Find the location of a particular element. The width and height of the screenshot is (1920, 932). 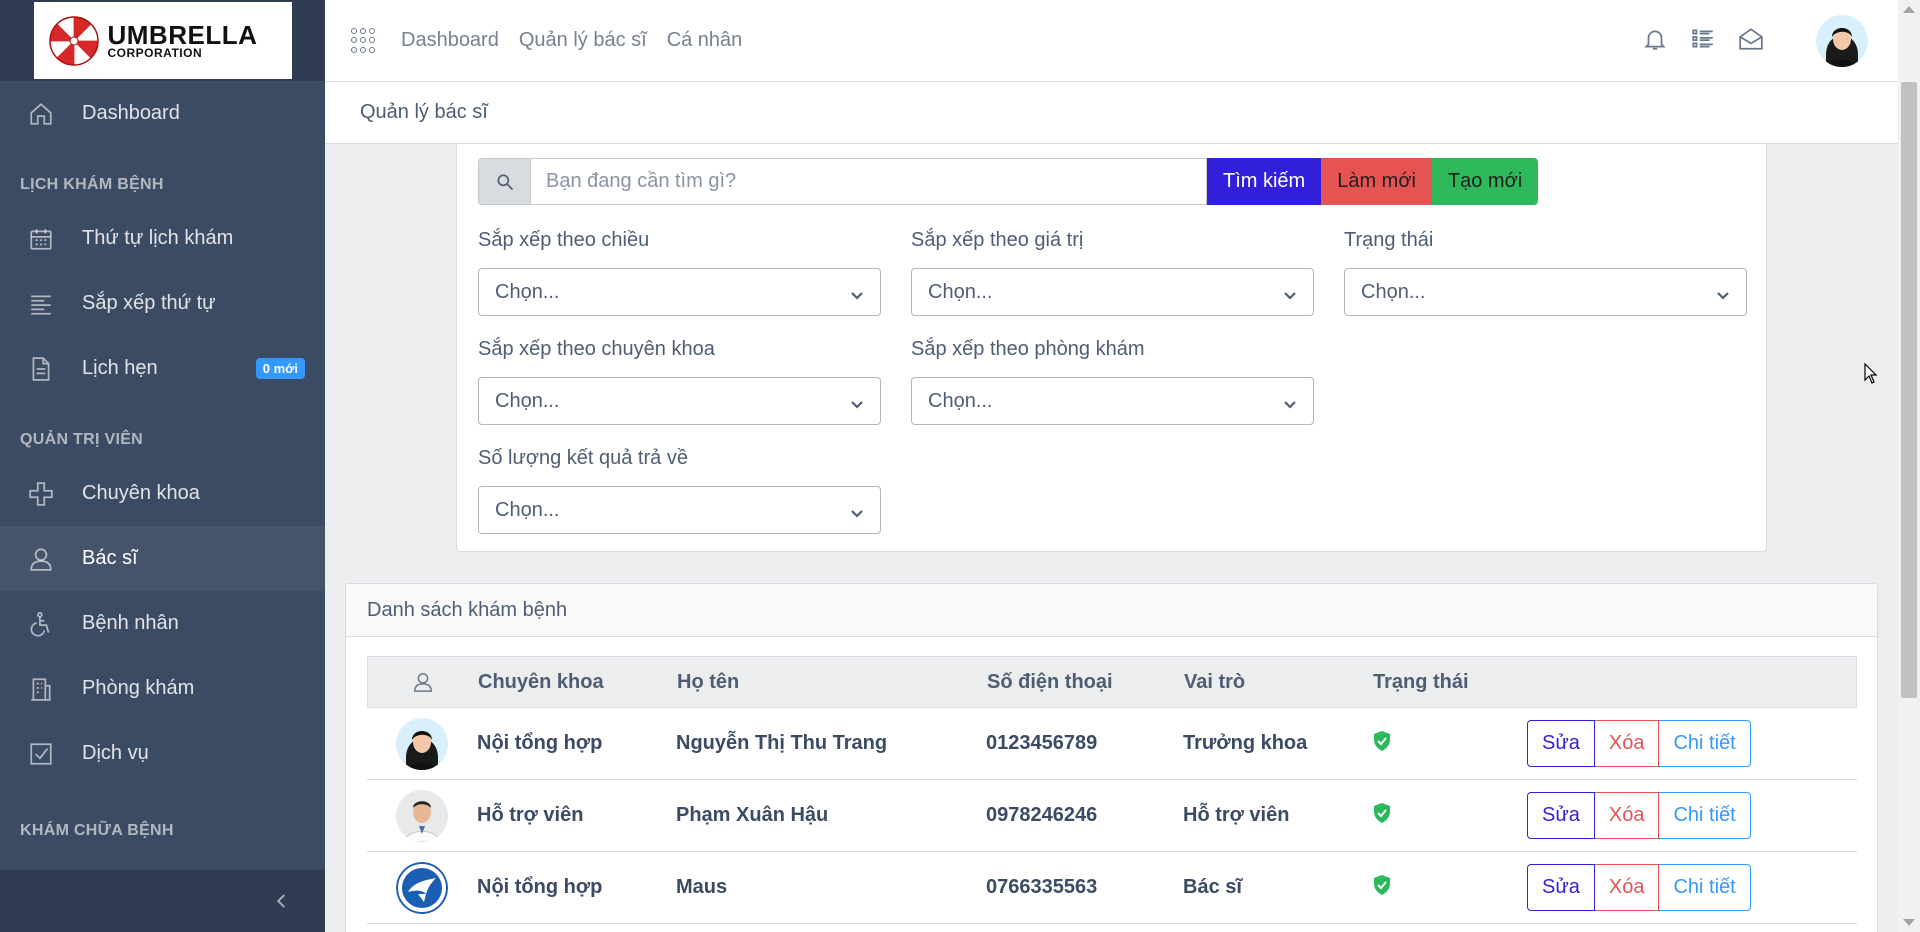

role-cell: Bác sĩ is located at coordinates (1212, 887).